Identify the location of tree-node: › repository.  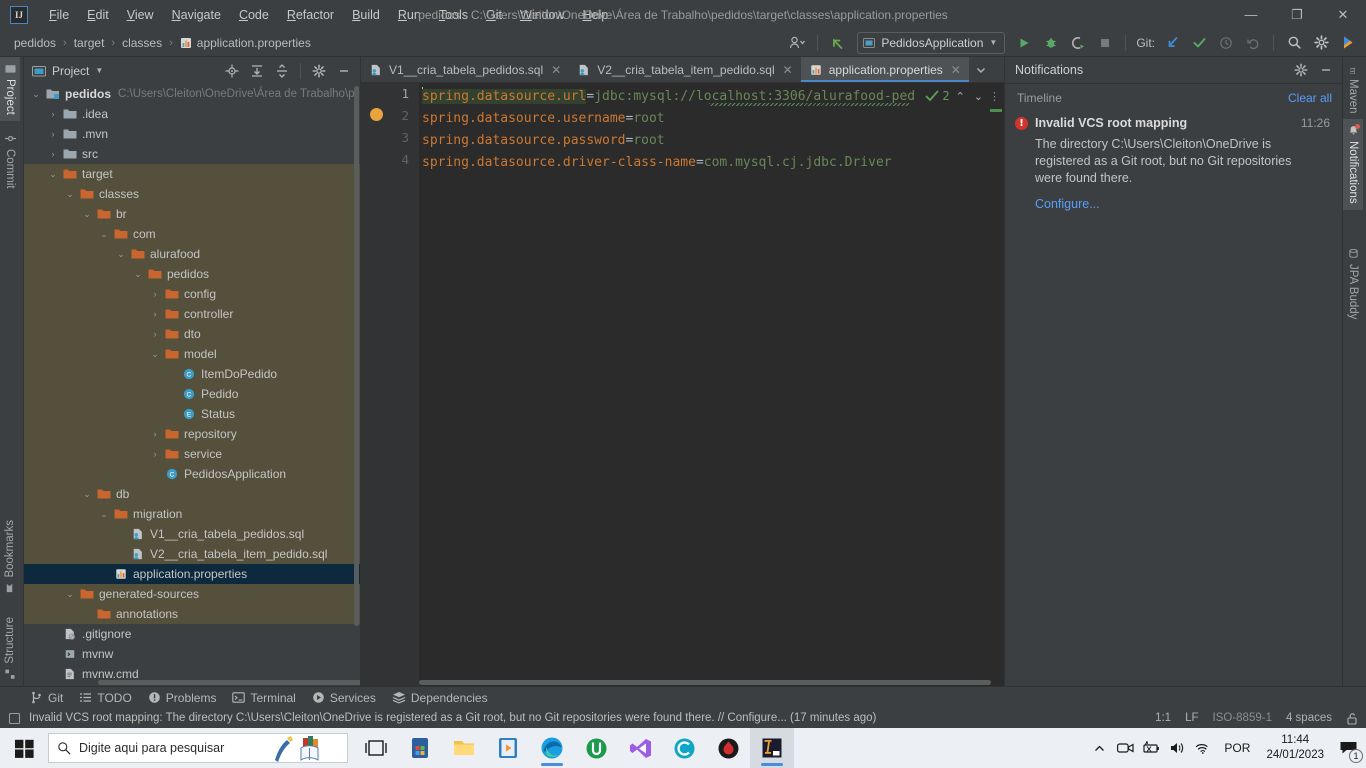
(192, 434).